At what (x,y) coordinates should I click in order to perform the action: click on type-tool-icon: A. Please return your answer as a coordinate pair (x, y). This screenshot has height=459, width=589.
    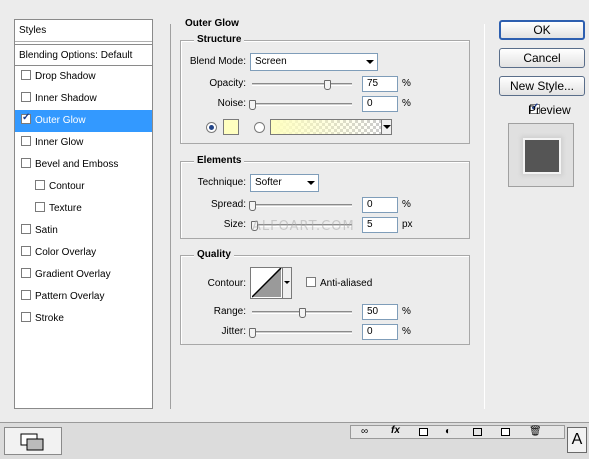
    Looking at the image, I should click on (577, 440).